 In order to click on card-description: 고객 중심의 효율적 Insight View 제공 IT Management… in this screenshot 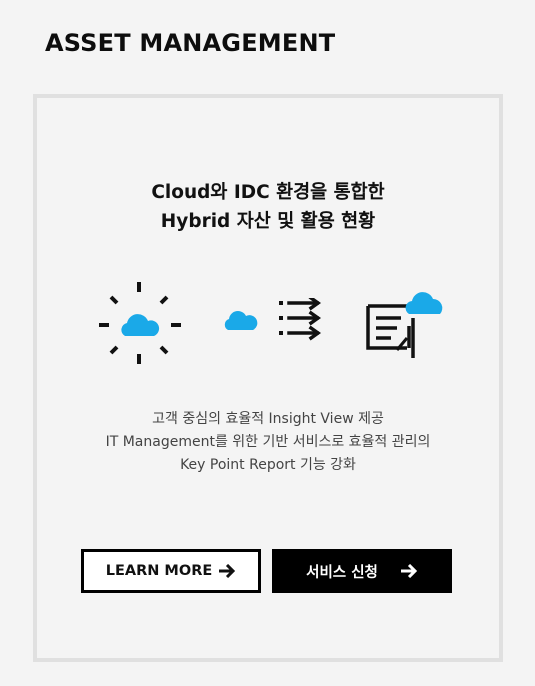, I will do `click(268, 442)`.